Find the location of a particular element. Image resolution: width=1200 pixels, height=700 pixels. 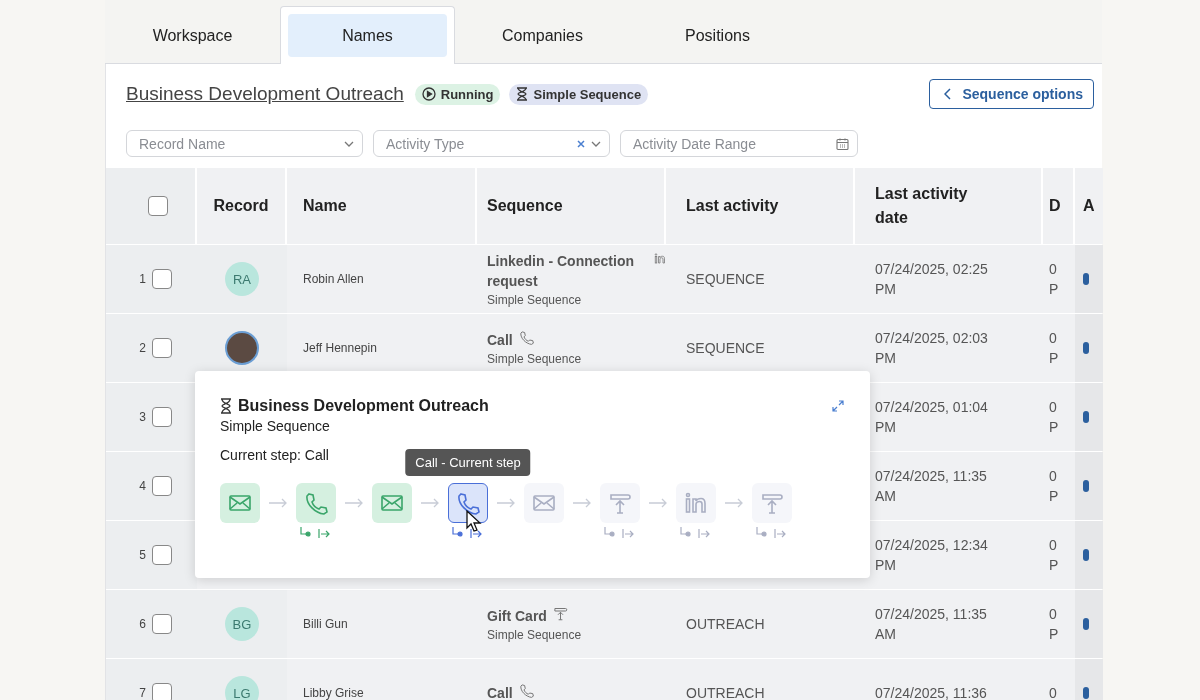

sequence-title-link: Business Development Outreach is located at coordinates (265, 94).